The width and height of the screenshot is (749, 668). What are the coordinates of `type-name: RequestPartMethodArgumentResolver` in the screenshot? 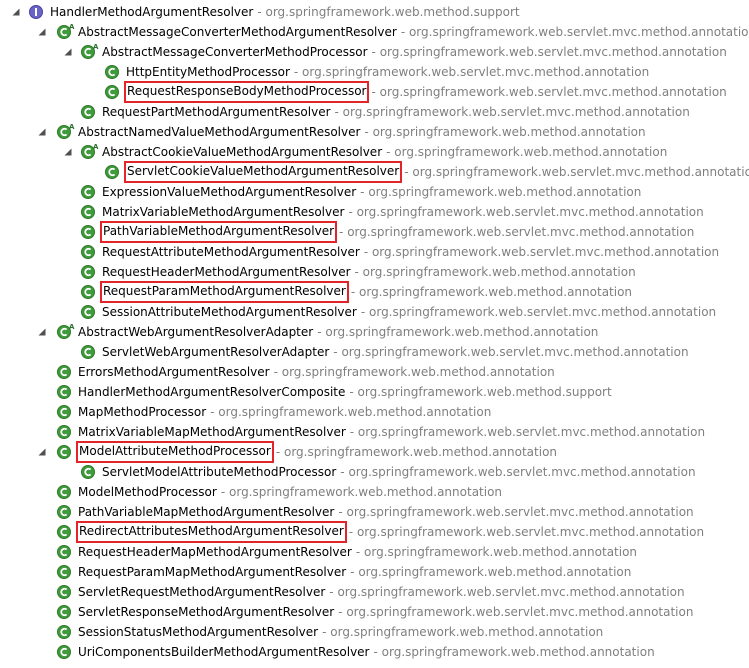 It's located at (216, 112).